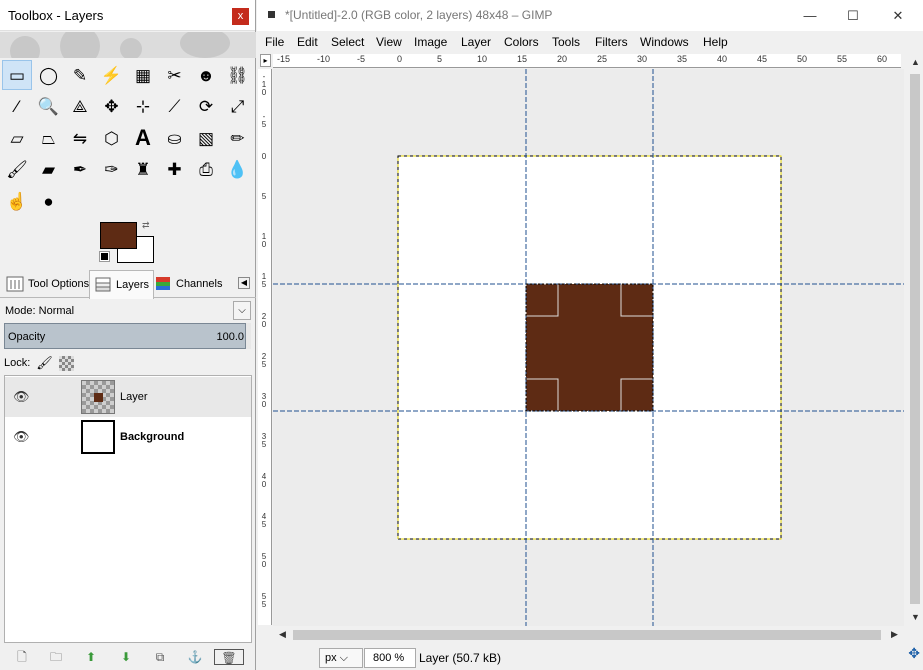  What do you see at coordinates (49, 138) in the screenshot?
I see `perspective-icon: ⏢` at bounding box center [49, 138].